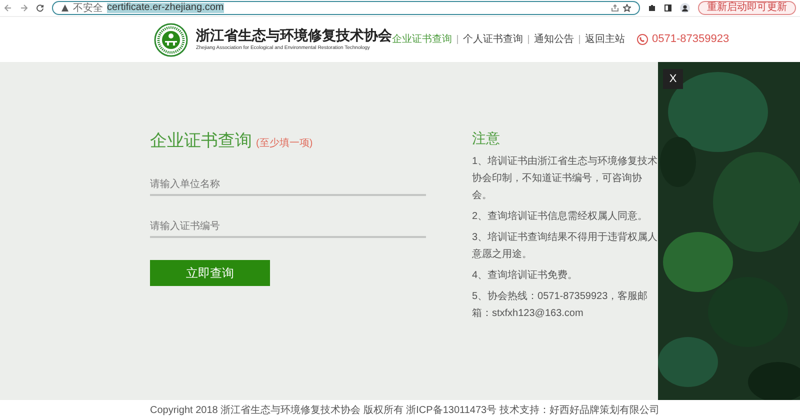  Describe the element at coordinates (288, 228) in the screenshot. I see `input-field: 请输入证书编号` at that location.